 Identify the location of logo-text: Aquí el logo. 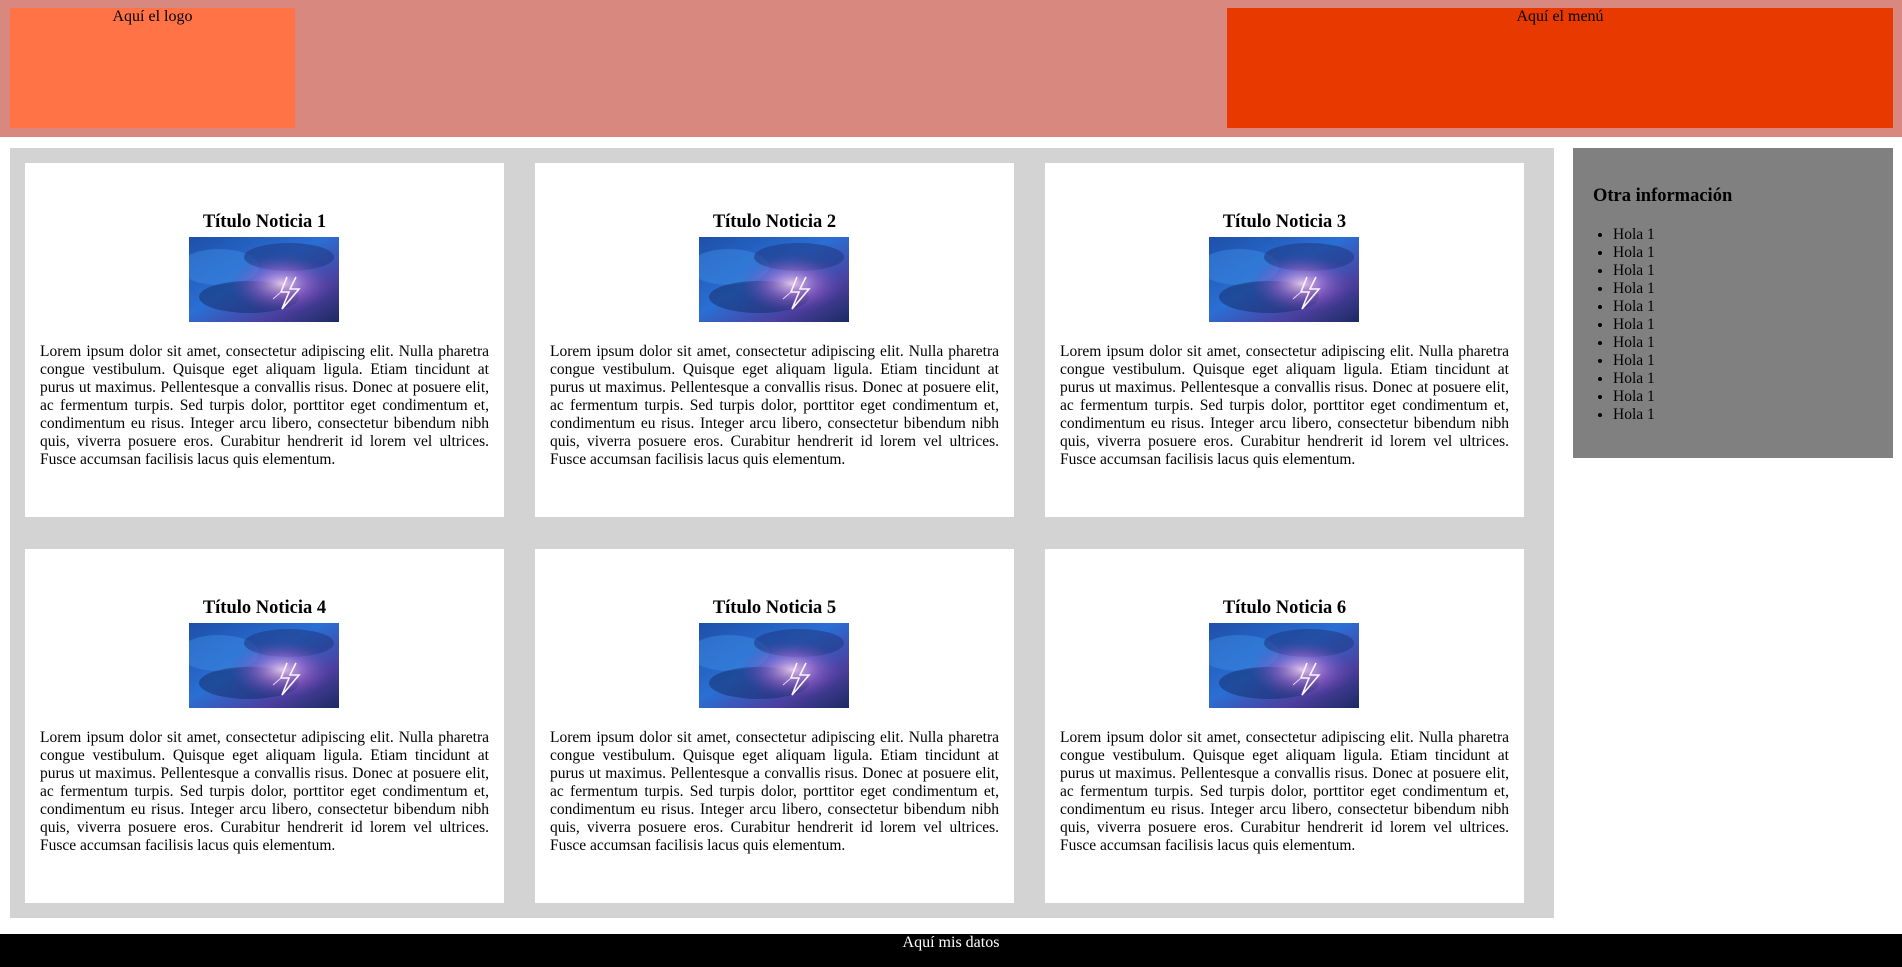
(152, 16).